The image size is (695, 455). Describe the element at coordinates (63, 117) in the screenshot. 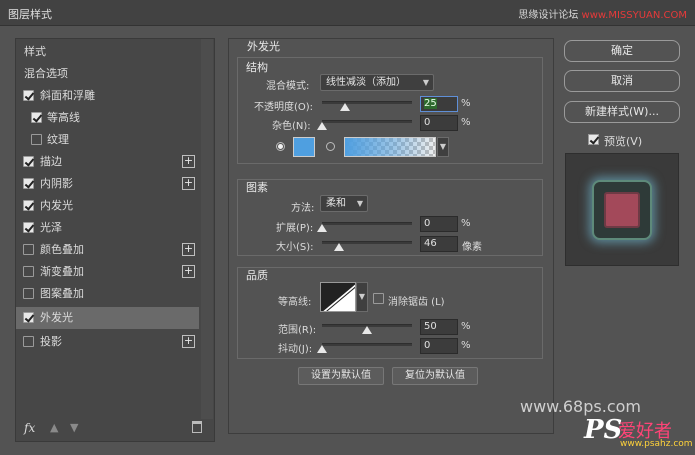

I see `style-item-label: 等高线` at that location.